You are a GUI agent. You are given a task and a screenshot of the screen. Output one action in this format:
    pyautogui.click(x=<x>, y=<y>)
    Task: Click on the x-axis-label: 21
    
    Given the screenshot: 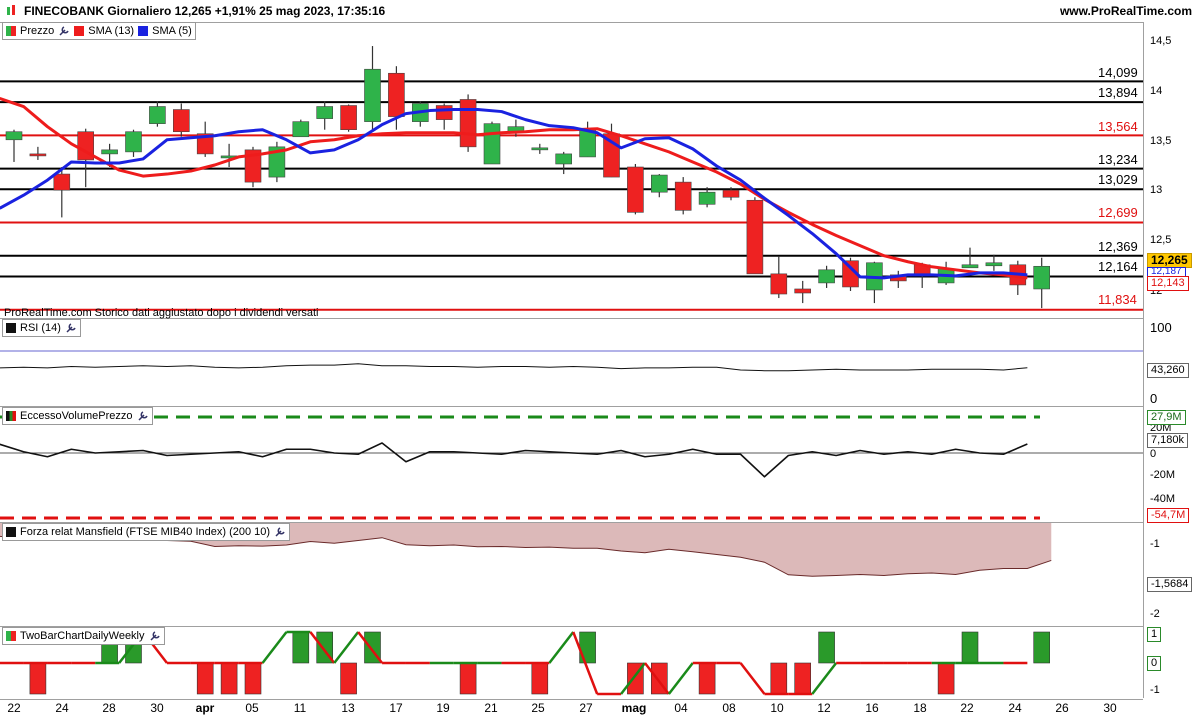 What is the action you would take?
    pyautogui.click(x=491, y=708)
    